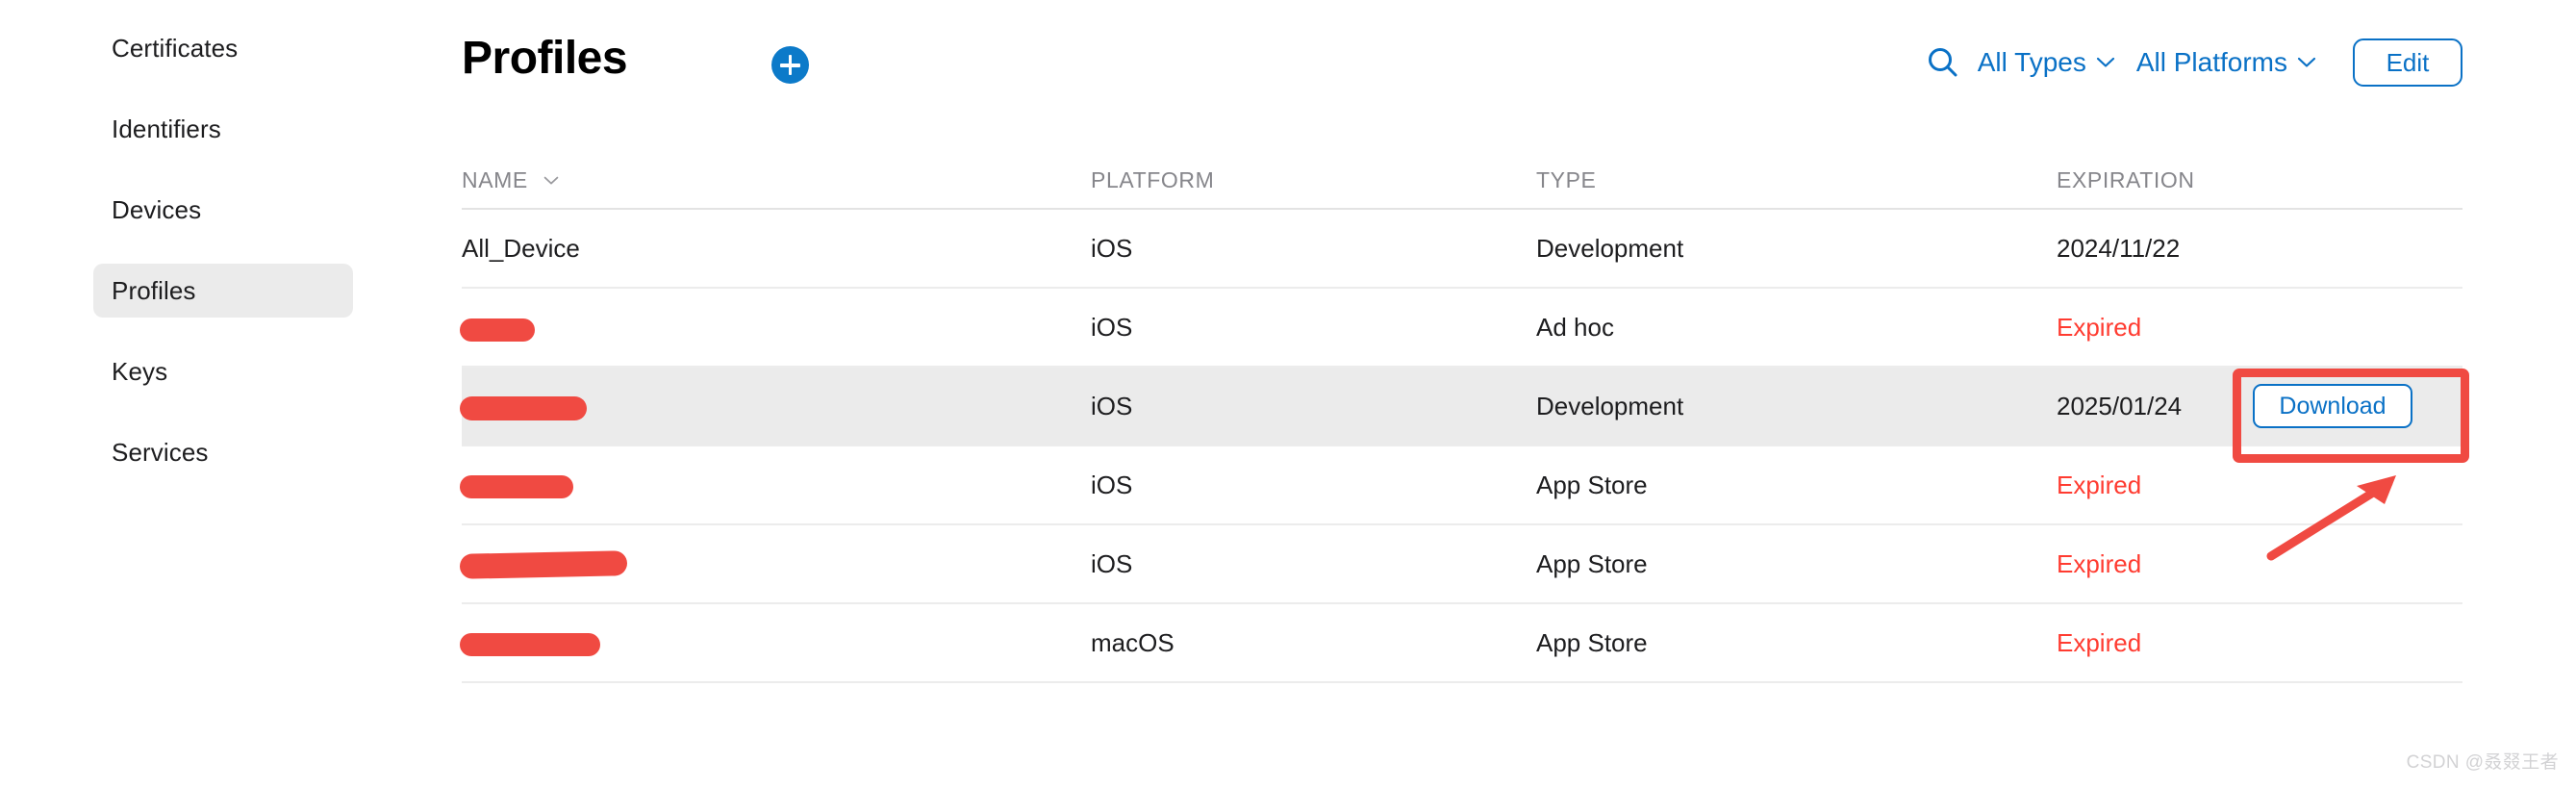 Image resolution: width=2576 pixels, height=789 pixels. I want to click on column-header-platform: PLATFORM, so click(1153, 179).